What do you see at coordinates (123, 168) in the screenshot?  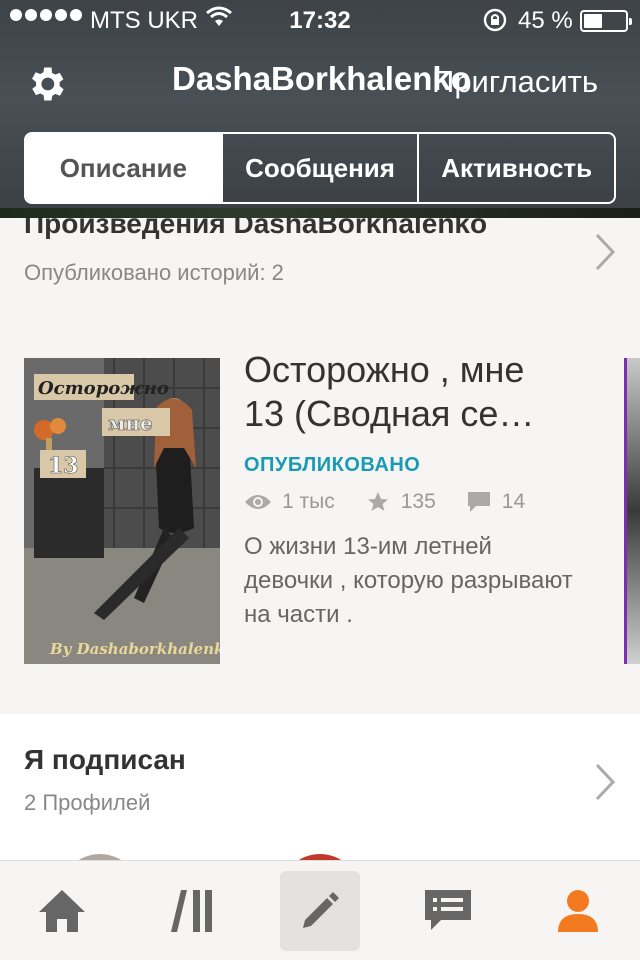 I see `tab-description: Описание` at bounding box center [123, 168].